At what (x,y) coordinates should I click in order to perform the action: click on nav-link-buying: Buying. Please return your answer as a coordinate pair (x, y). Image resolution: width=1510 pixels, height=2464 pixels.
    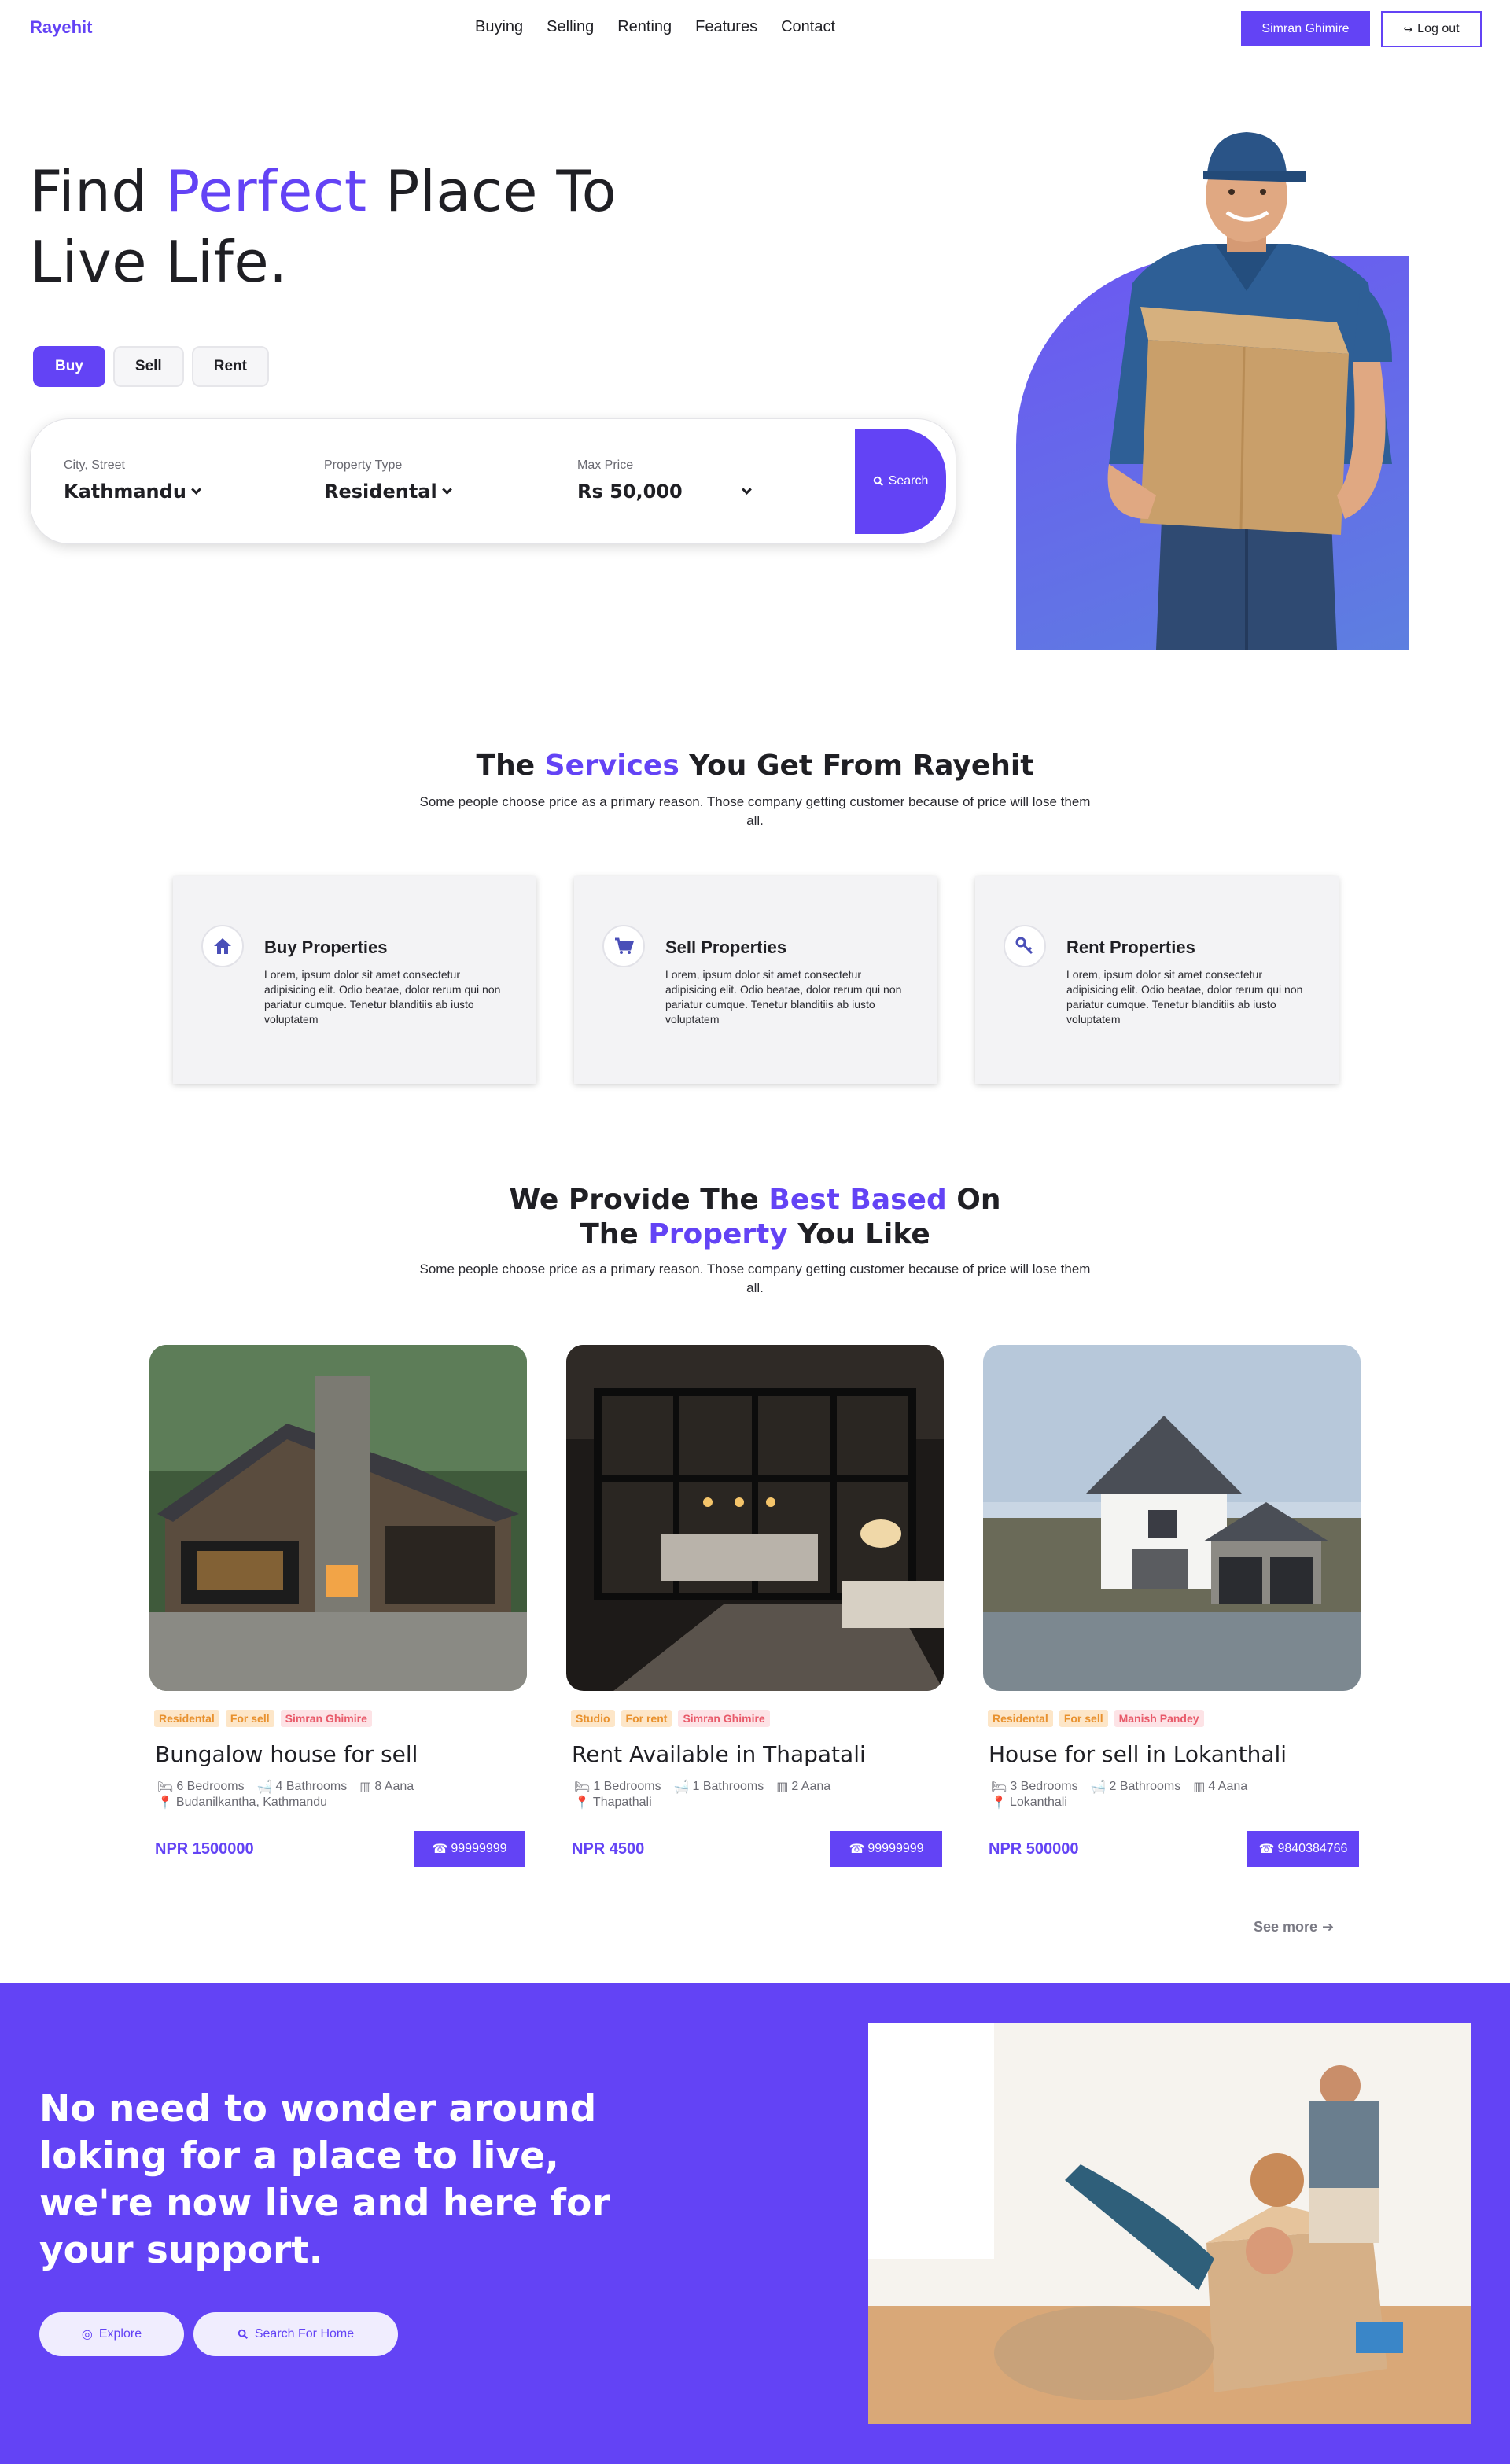
    Looking at the image, I should click on (499, 27).